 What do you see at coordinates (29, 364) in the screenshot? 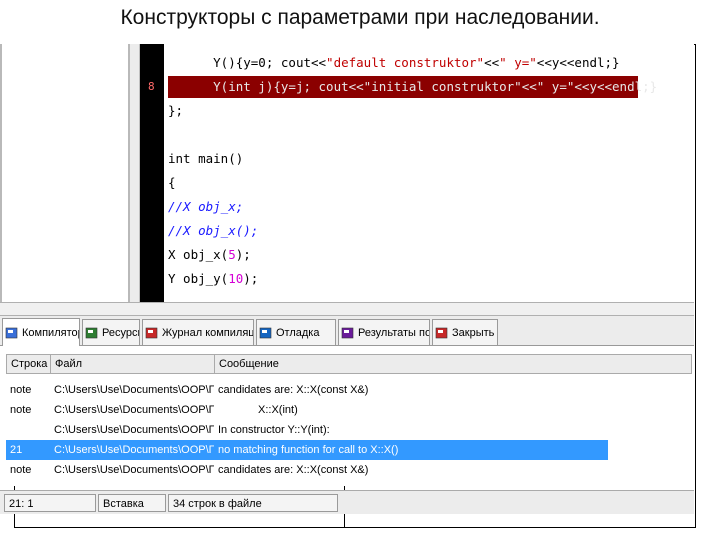
I see `column-header-line: Строка` at bounding box center [29, 364].